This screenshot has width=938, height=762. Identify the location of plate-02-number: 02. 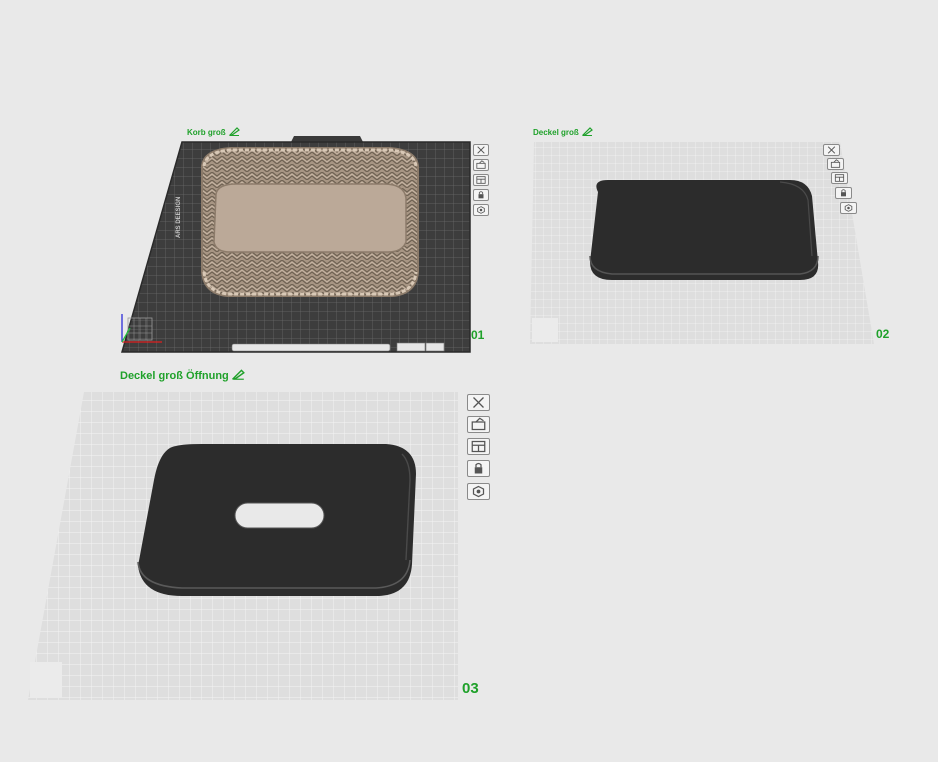
(883, 334).